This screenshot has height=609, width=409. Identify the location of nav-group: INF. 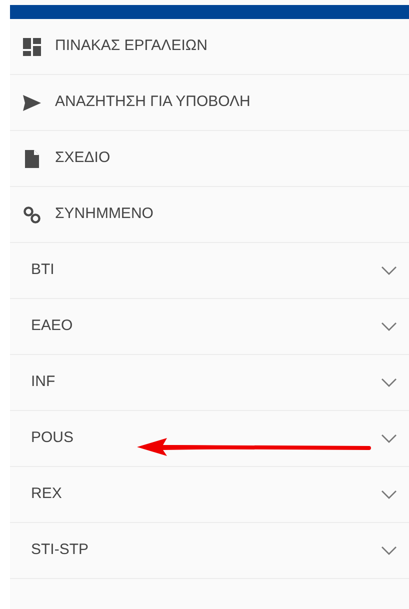
(209, 382).